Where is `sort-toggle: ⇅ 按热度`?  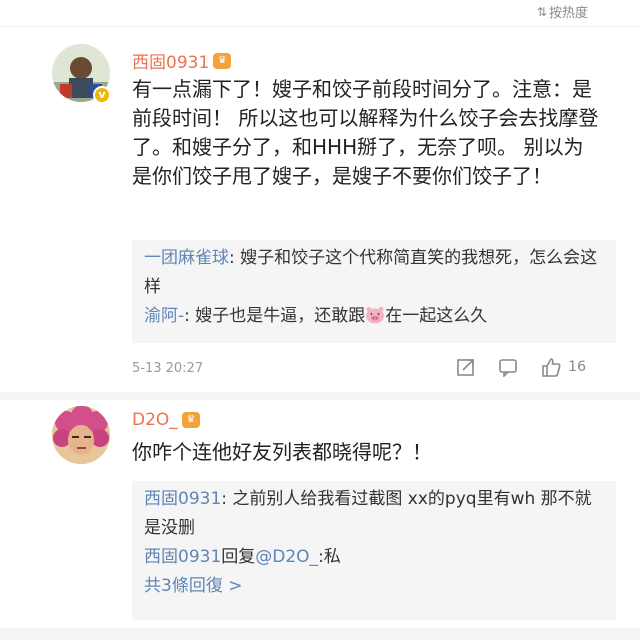 sort-toggle: ⇅ 按热度 is located at coordinates (562, 12).